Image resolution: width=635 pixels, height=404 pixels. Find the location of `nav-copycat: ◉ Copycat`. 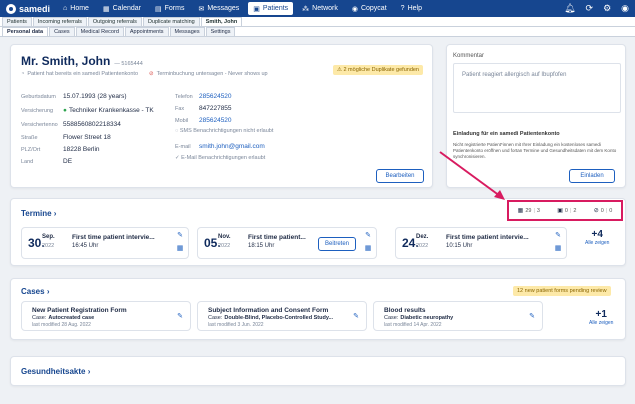

nav-copycat: ◉ Copycat is located at coordinates (369, 8).